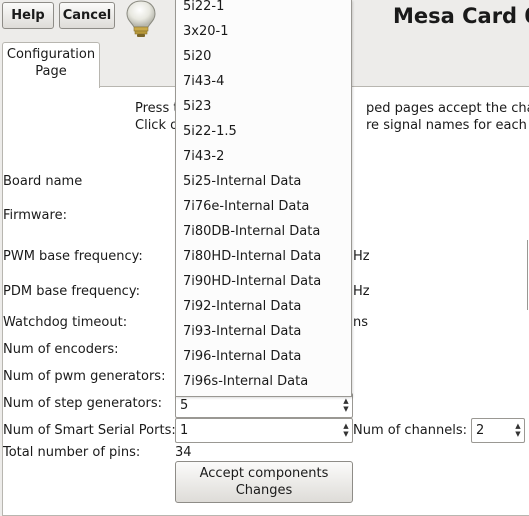 Image resolution: width=529 pixels, height=516 pixels. Describe the element at coordinates (263, 9) in the screenshot. I see `dropdown-option: 5i22-1` at that location.